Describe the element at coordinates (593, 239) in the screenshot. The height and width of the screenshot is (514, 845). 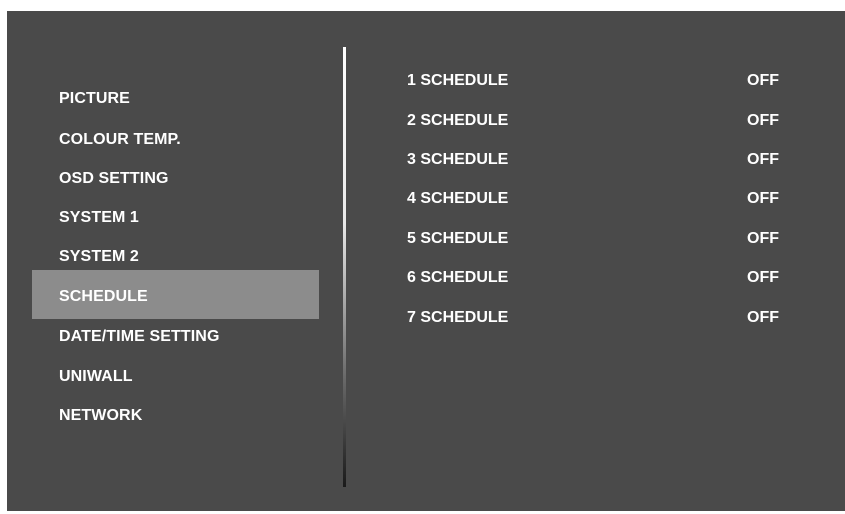
I see `schedule-row-5: 5 SCHEDULE OFF` at that location.